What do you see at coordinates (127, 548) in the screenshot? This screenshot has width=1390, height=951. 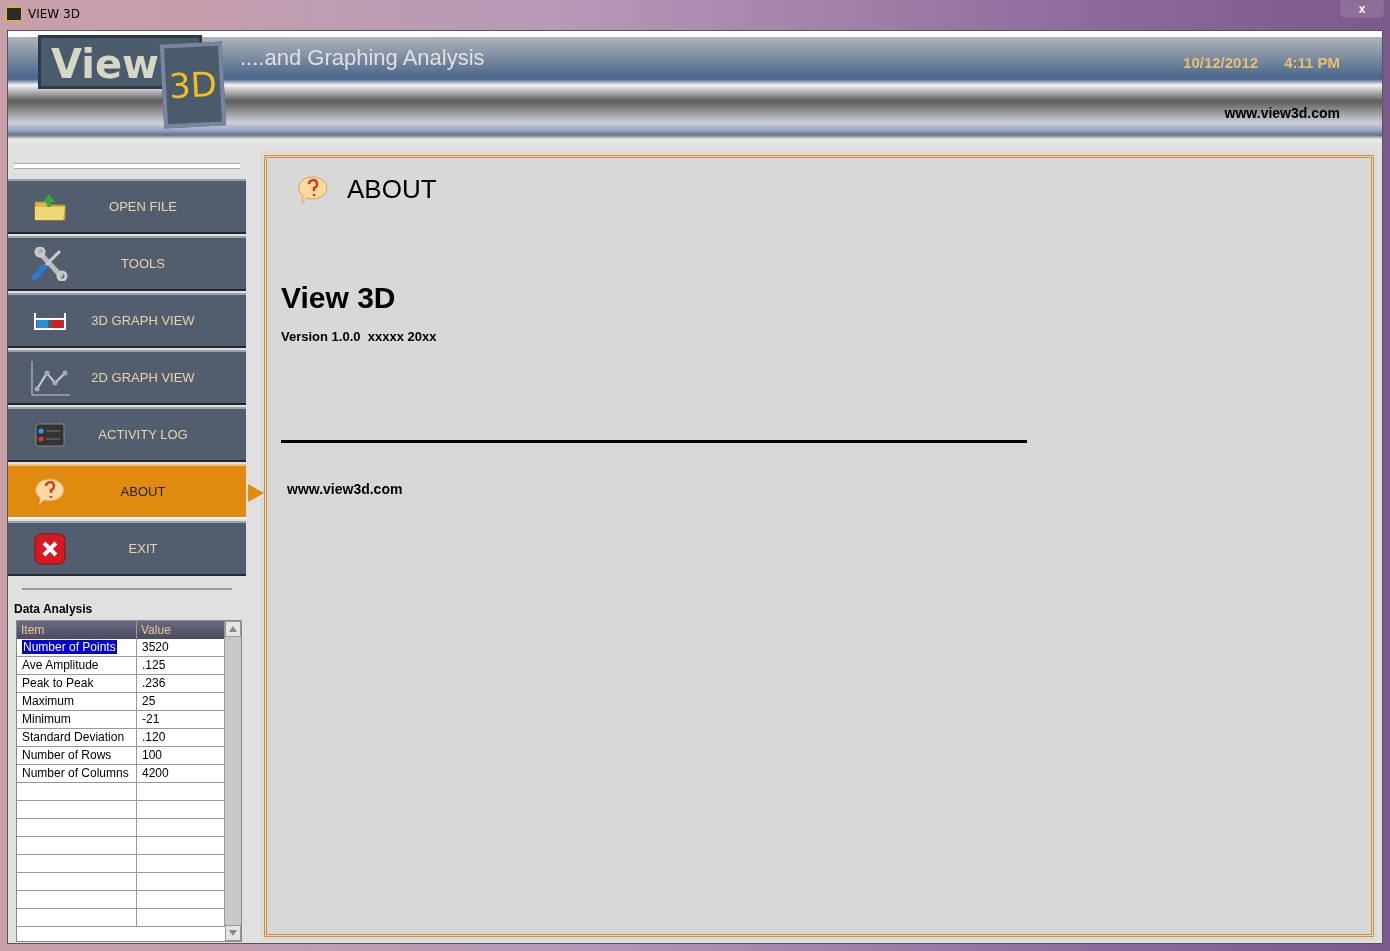 I see `nav-button: EXIT` at bounding box center [127, 548].